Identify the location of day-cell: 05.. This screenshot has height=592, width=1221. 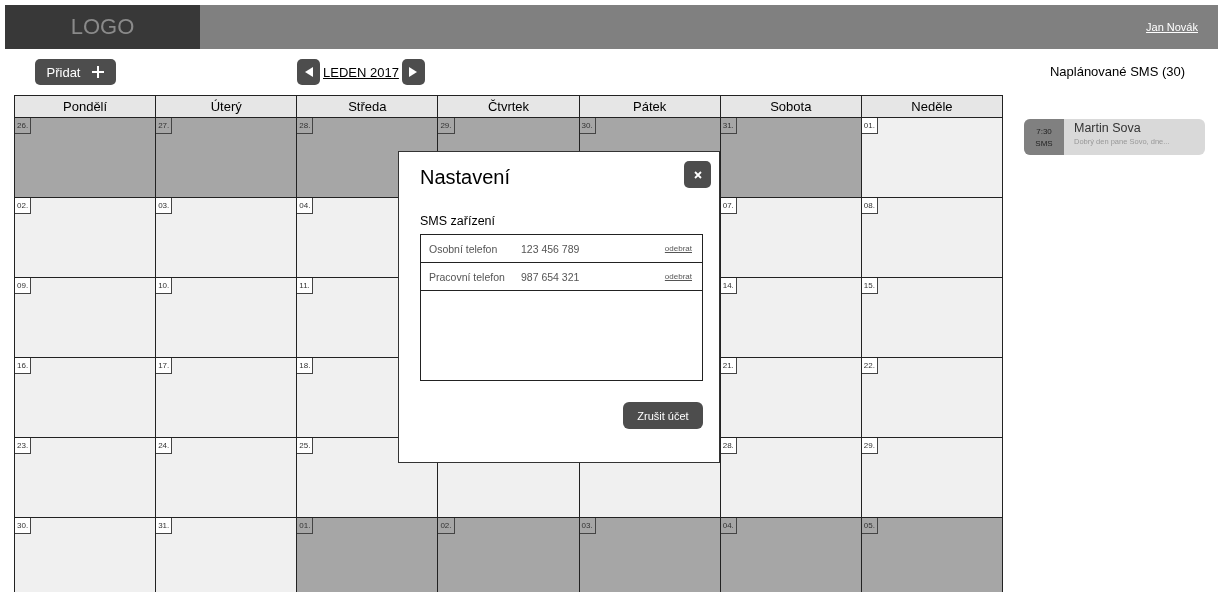
(932, 555).